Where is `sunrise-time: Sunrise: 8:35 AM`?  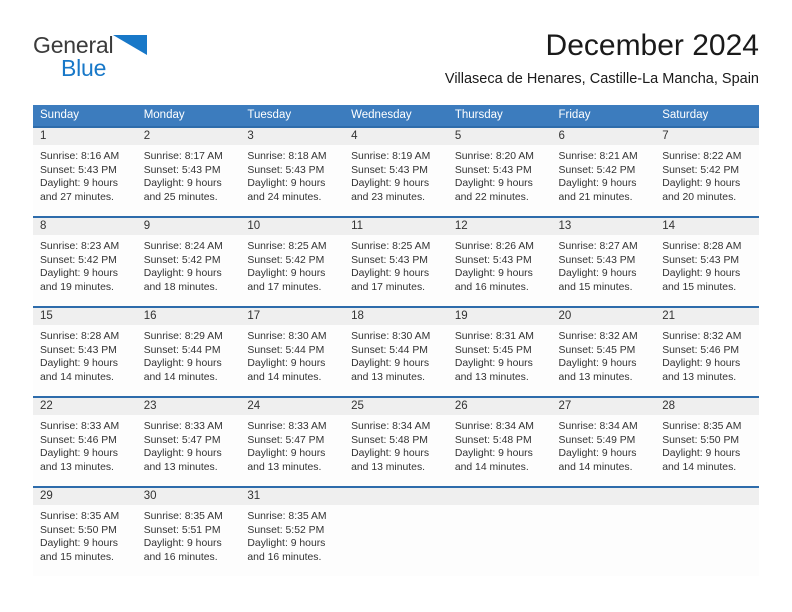 sunrise-time: Sunrise: 8:35 AM is located at coordinates (287, 516).